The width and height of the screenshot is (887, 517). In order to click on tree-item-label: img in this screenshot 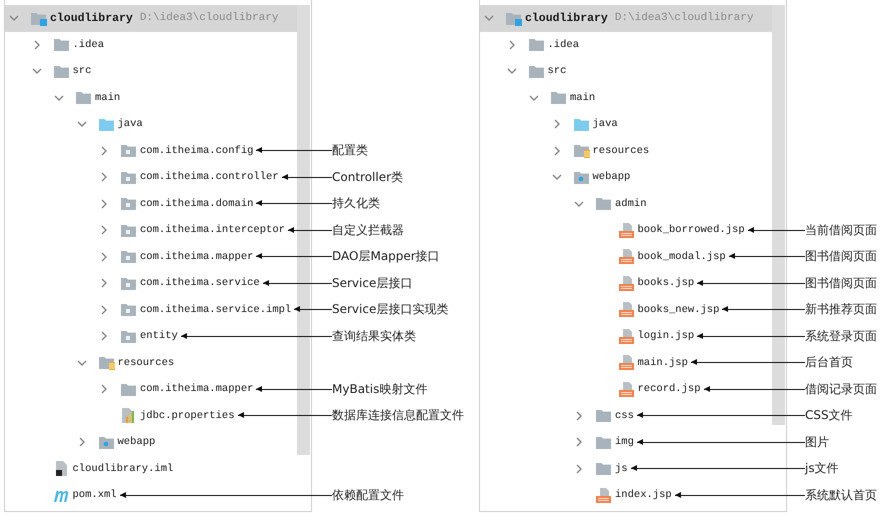, I will do `click(624, 442)`.